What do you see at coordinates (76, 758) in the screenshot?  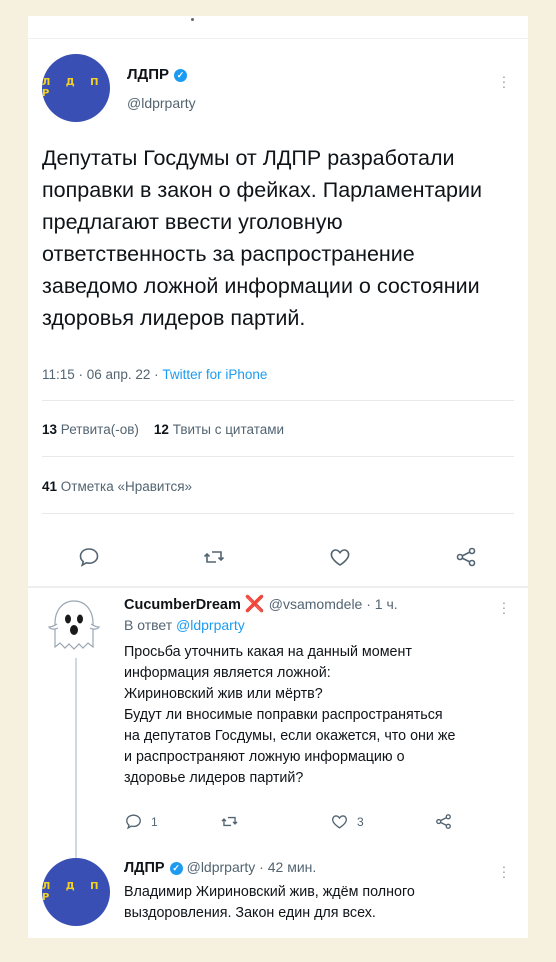 I see `thread-line` at bounding box center [76, 758].